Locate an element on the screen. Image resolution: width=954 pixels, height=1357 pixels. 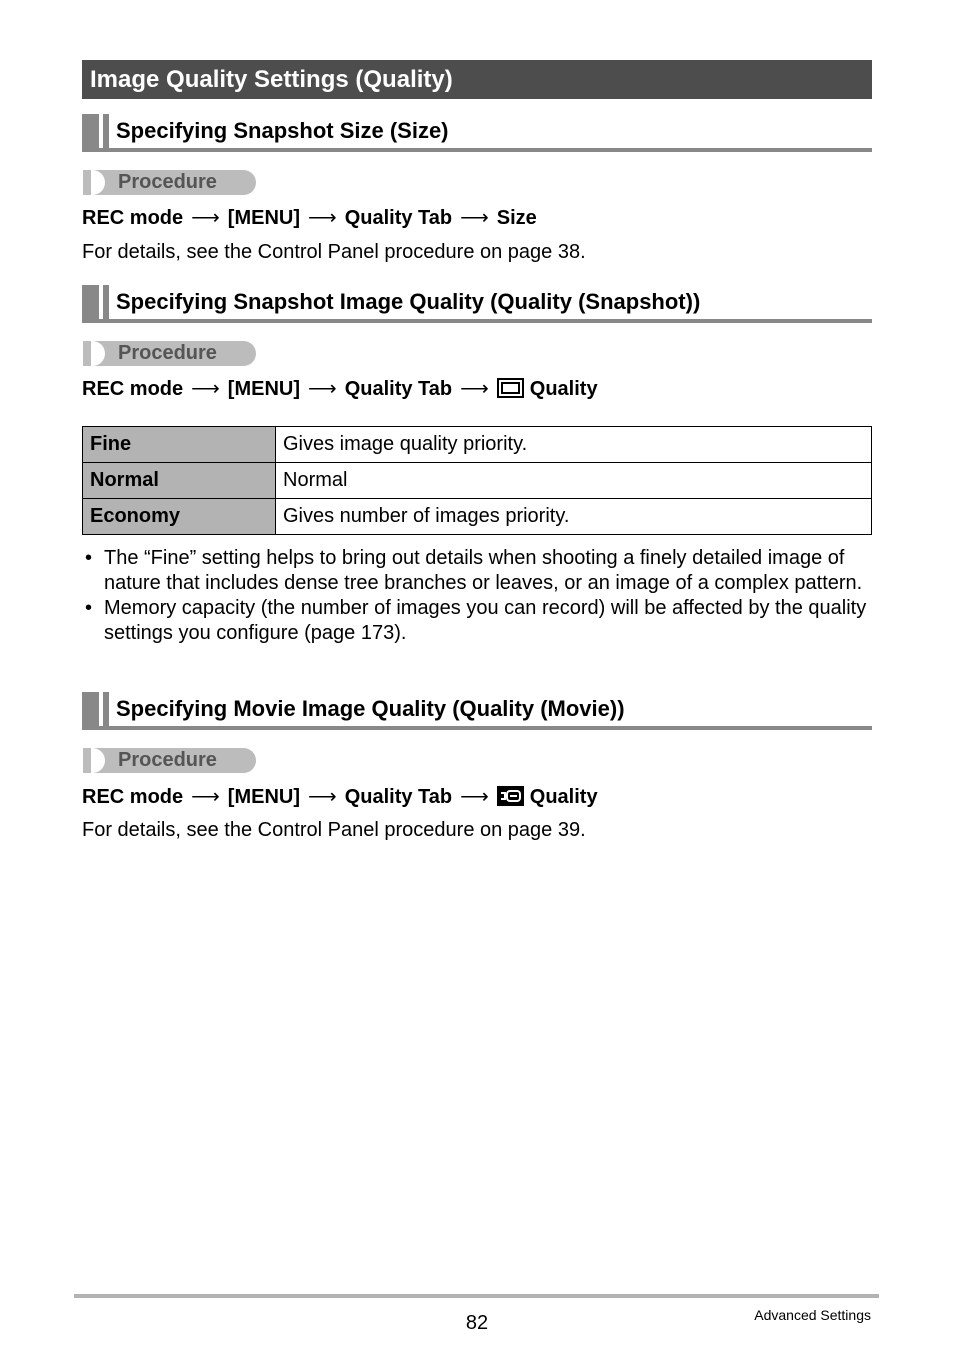
path-step: Size is located at coordinates (516, 218).